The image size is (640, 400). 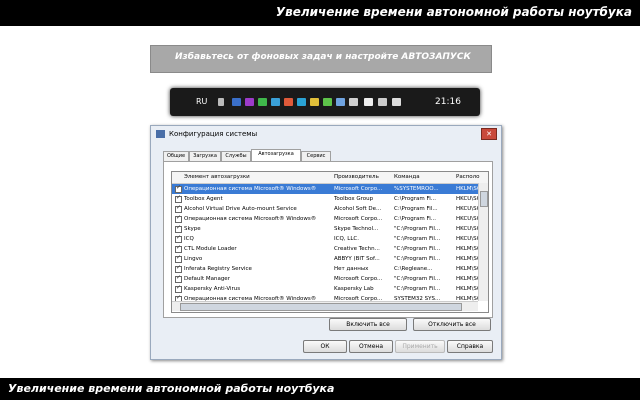 What do you see at coordinates (483, 242) in the screenshot?
I see `vertical-scrollbar` at bounding box center [483, 242].